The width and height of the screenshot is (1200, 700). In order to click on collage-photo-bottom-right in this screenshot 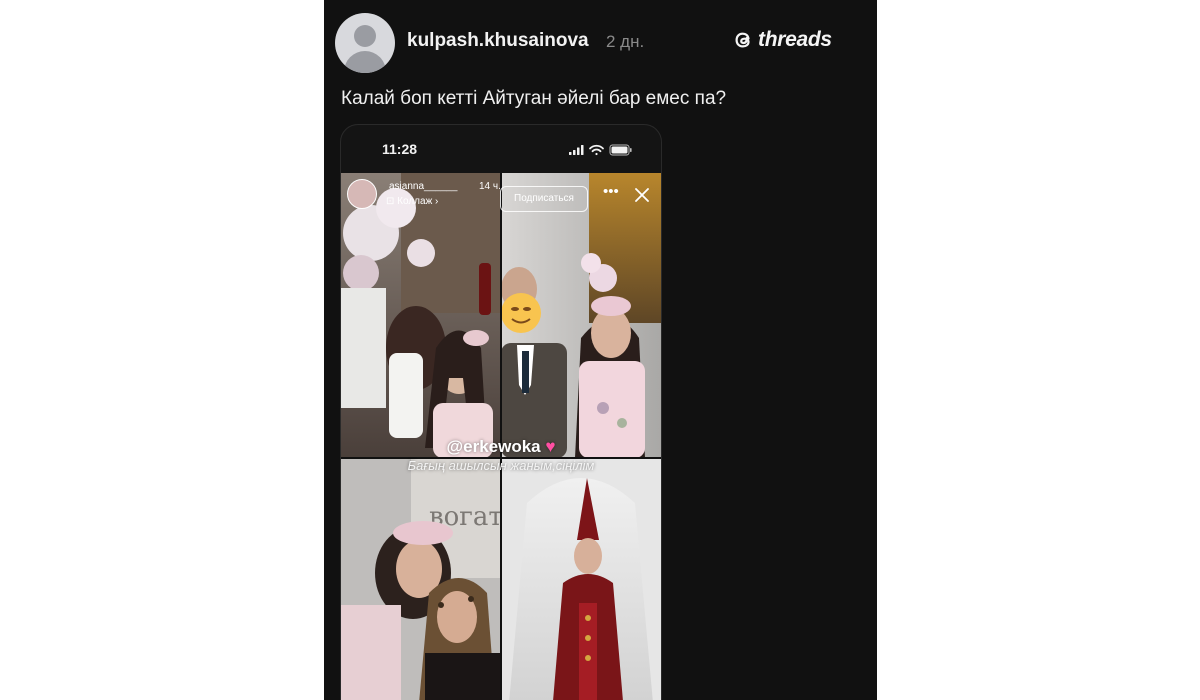, I will do `click(581, 579)`.